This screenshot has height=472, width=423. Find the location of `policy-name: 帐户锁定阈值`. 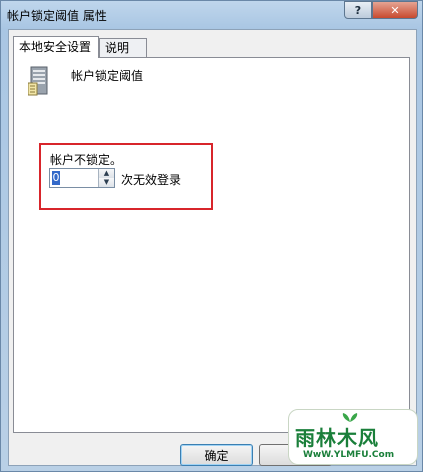

policy-name: 帐户锁定阈值 is located at coordinates (107, 76).